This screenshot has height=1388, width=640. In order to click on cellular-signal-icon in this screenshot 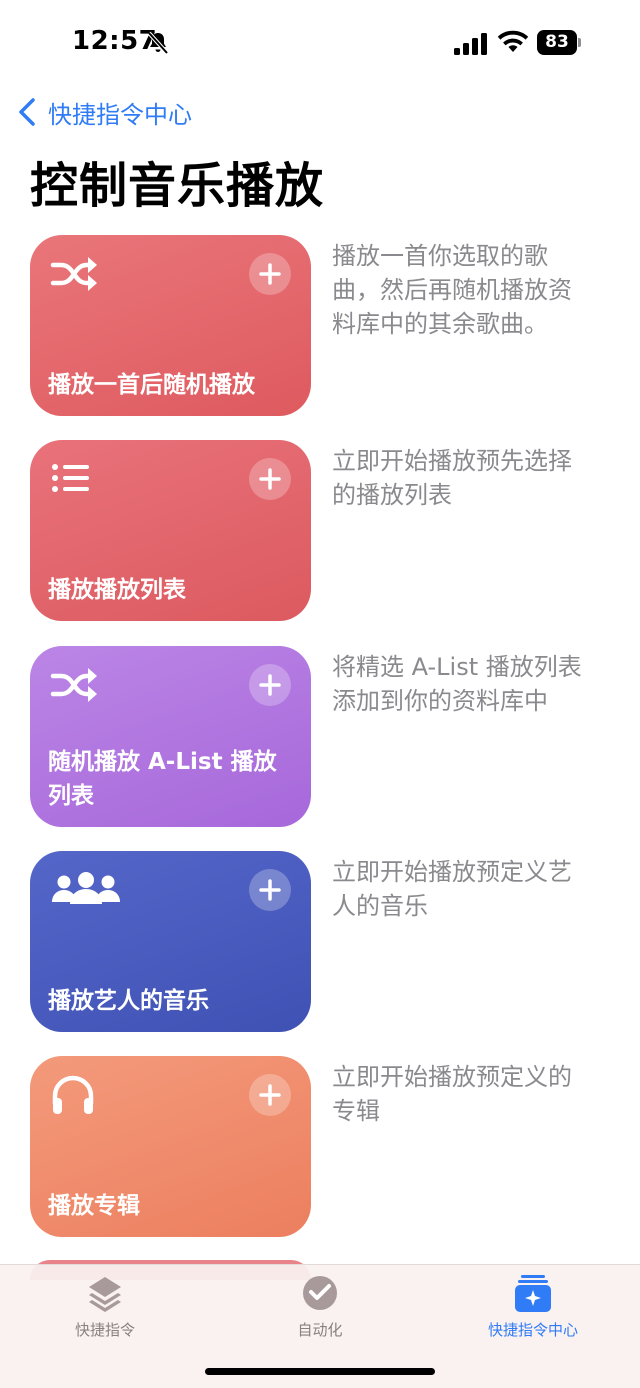, I will do `click(470, 44)`.